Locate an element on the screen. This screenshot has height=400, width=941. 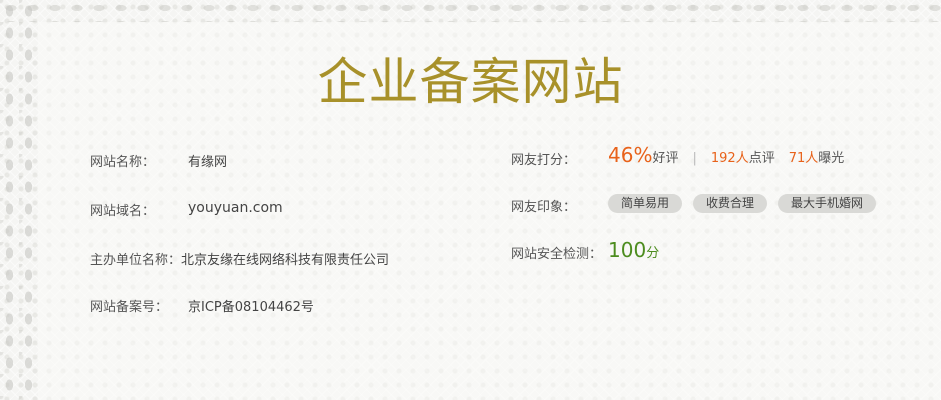
security-score: 100 分 is located at coordinates (633, 250).